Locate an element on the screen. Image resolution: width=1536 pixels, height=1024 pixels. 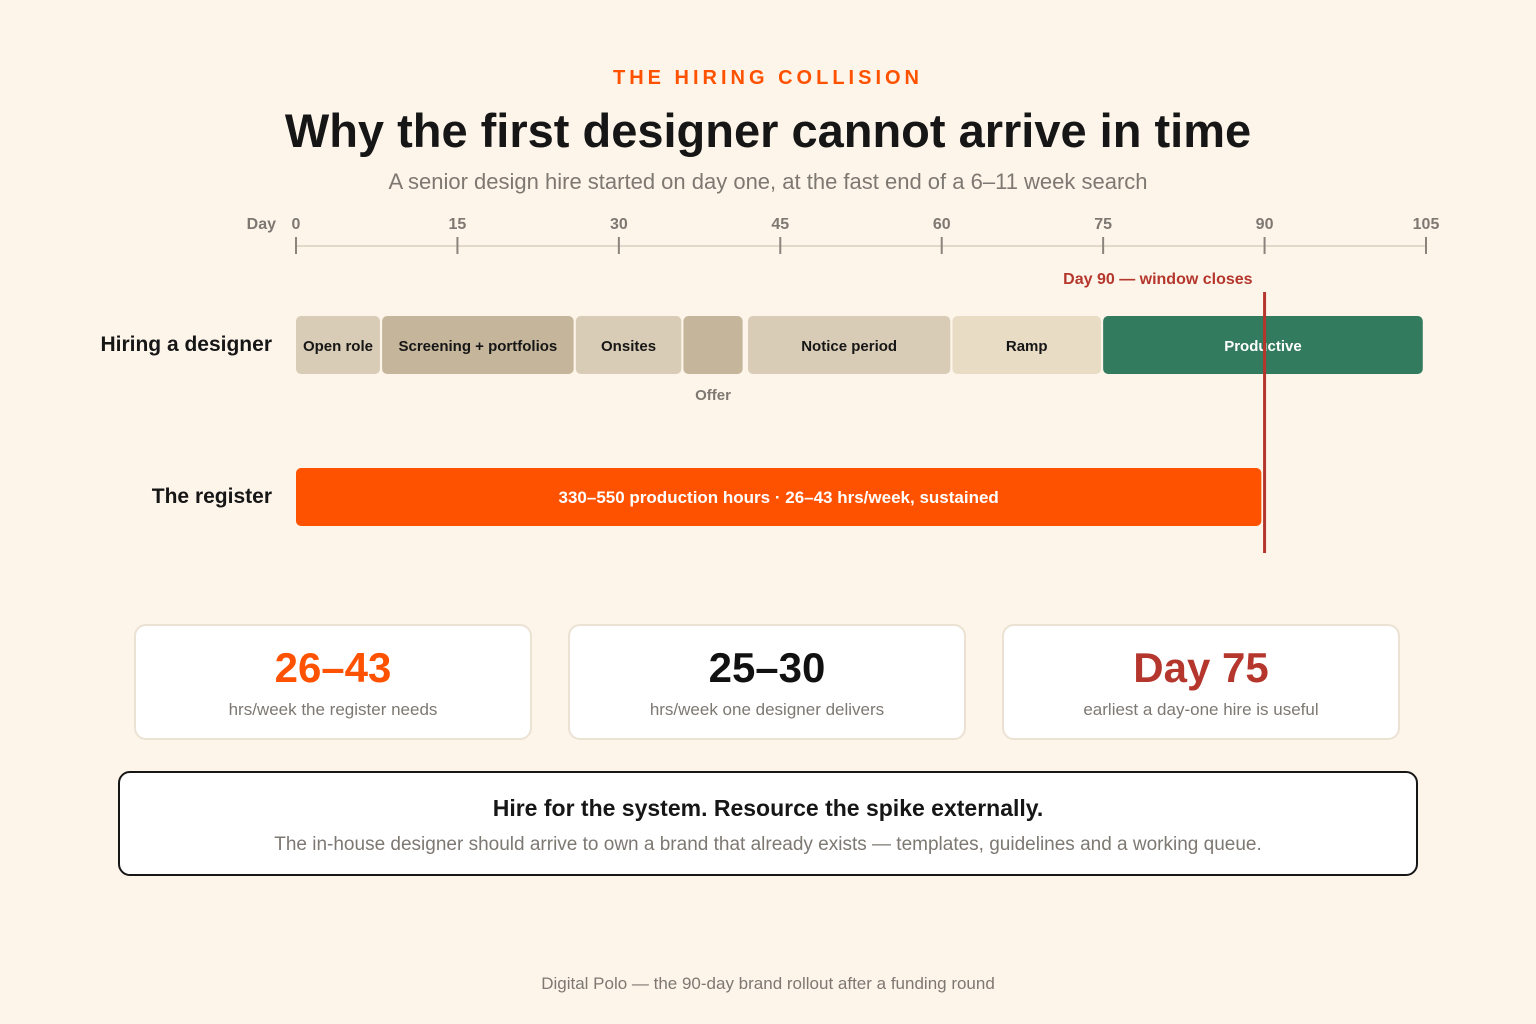
axis-tick-label: 105 is located at coordinates (1426, 224).